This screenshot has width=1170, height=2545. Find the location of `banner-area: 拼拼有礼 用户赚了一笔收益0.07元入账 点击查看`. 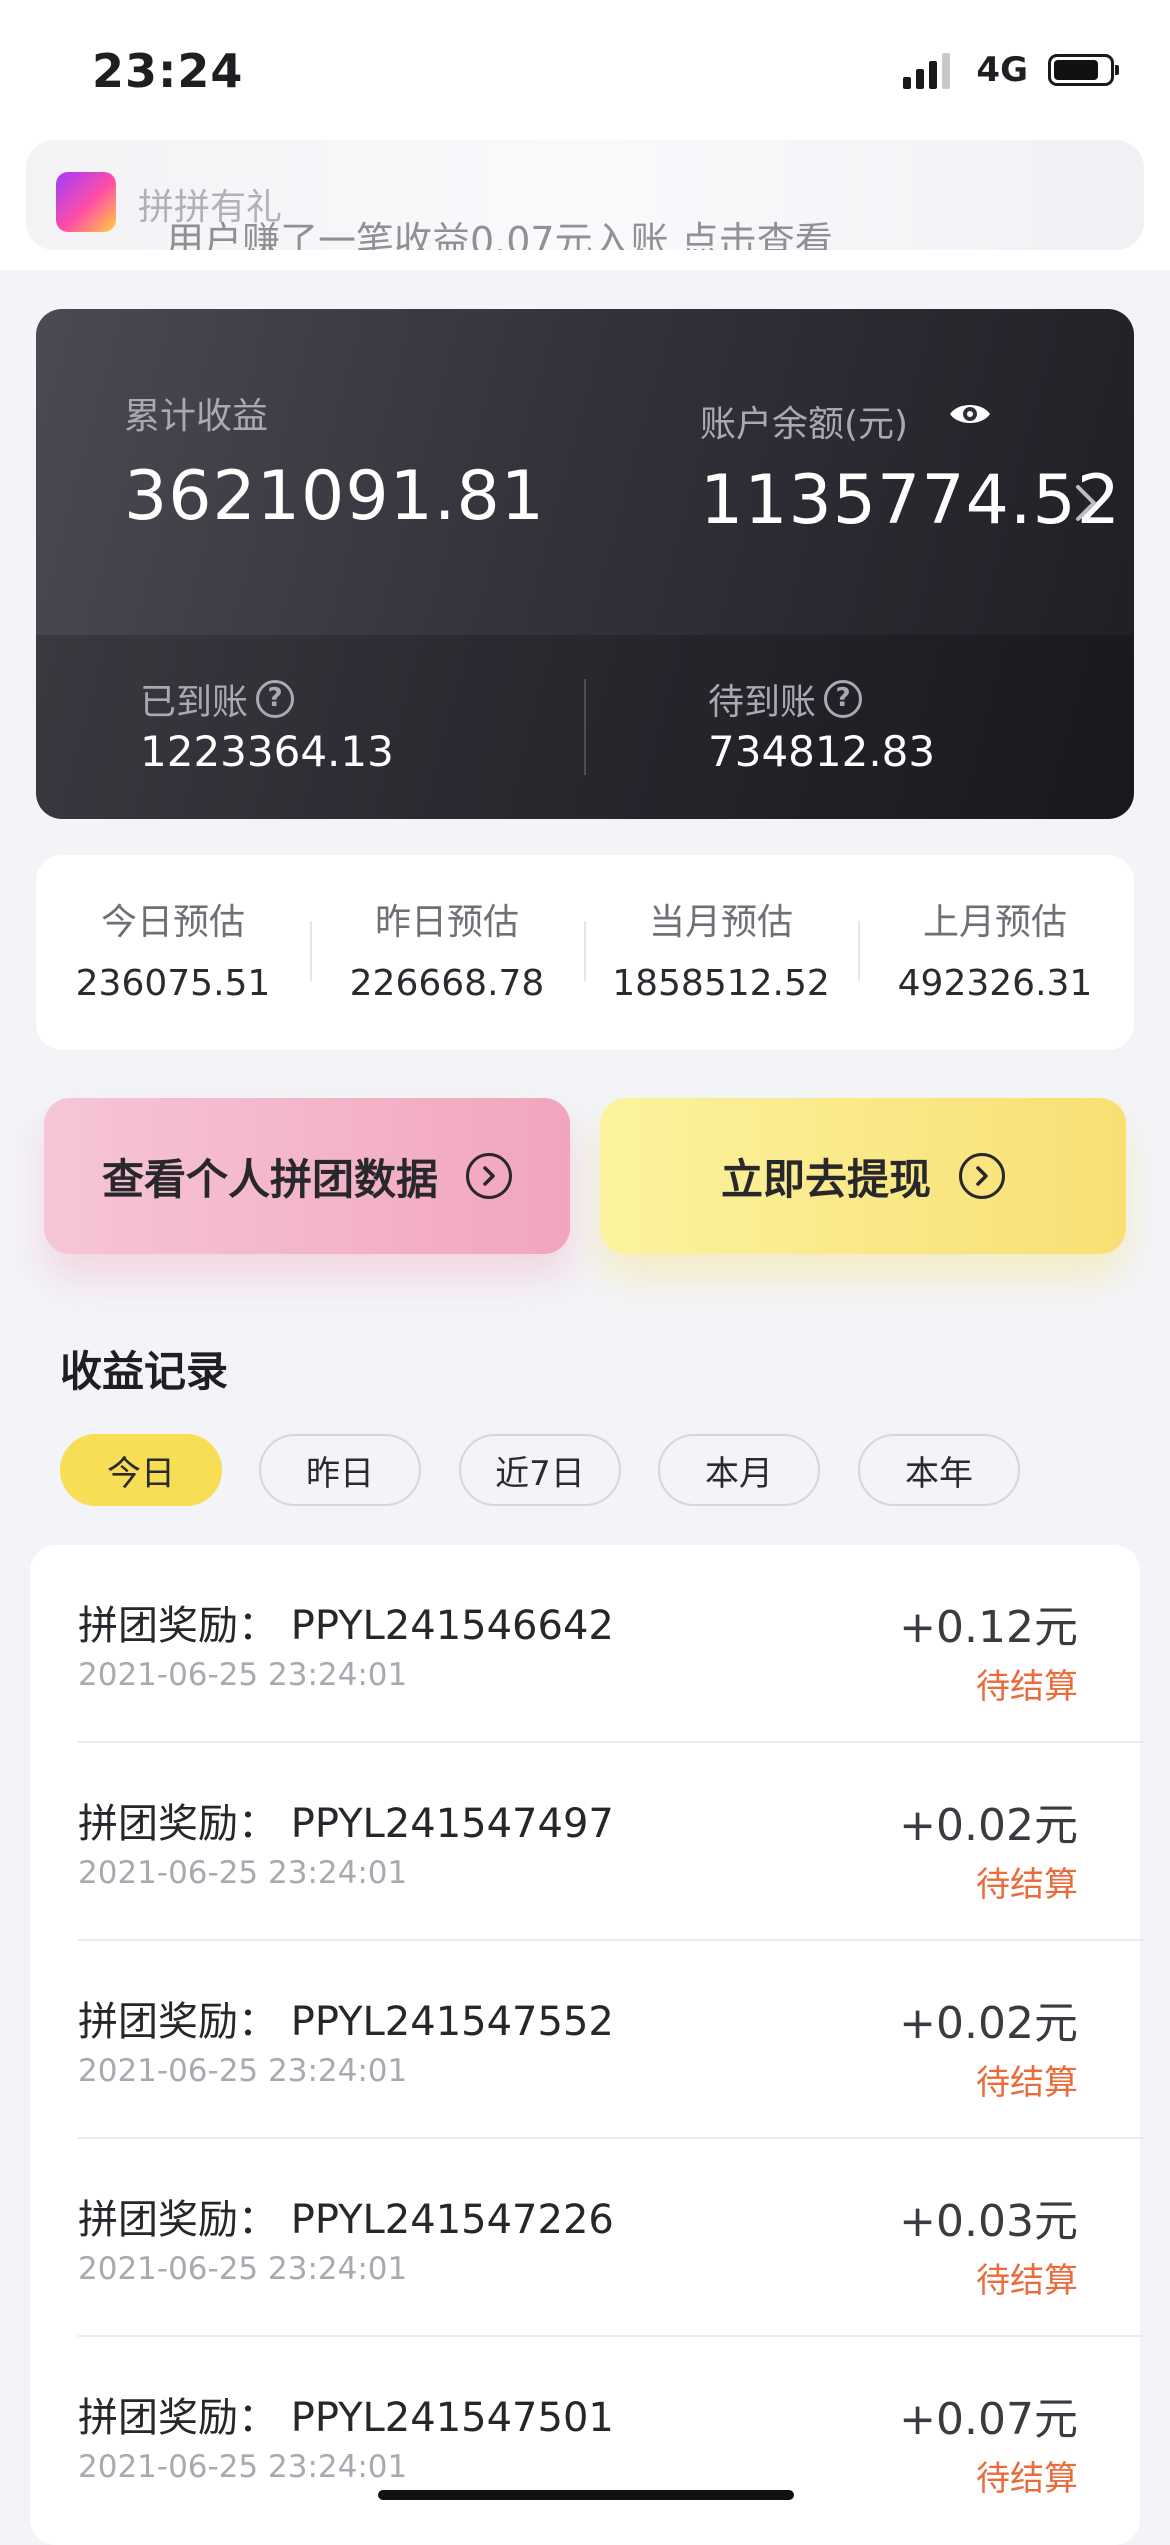

banner-area: 拼拼有礼 用户赚了一笔收益0.07元入账 点击查看 is located at coordinates (585, 205).